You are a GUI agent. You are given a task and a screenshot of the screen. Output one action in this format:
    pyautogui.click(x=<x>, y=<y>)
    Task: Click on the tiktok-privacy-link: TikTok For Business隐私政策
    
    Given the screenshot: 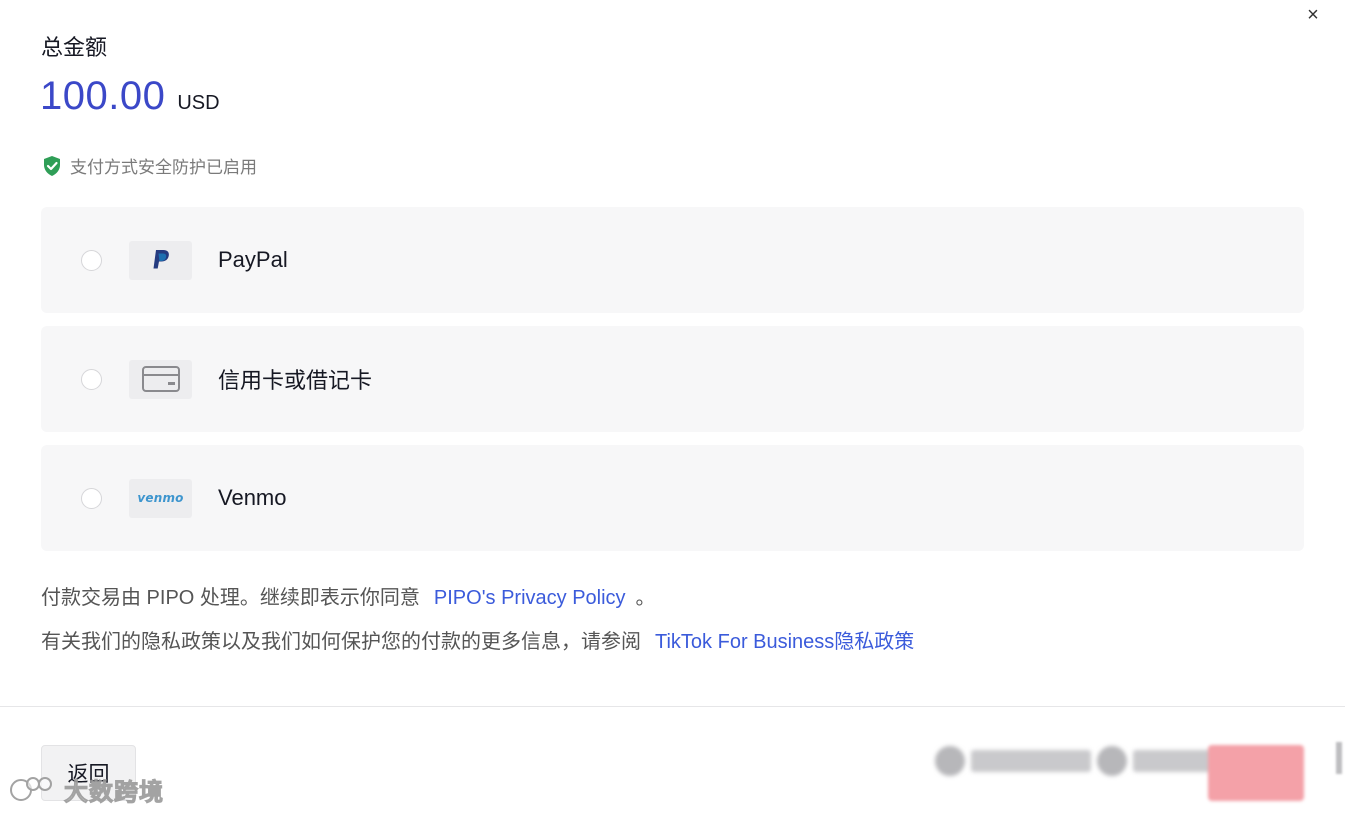 What is the action you would take?
    pyautogui.click(x=784, y=642)
    